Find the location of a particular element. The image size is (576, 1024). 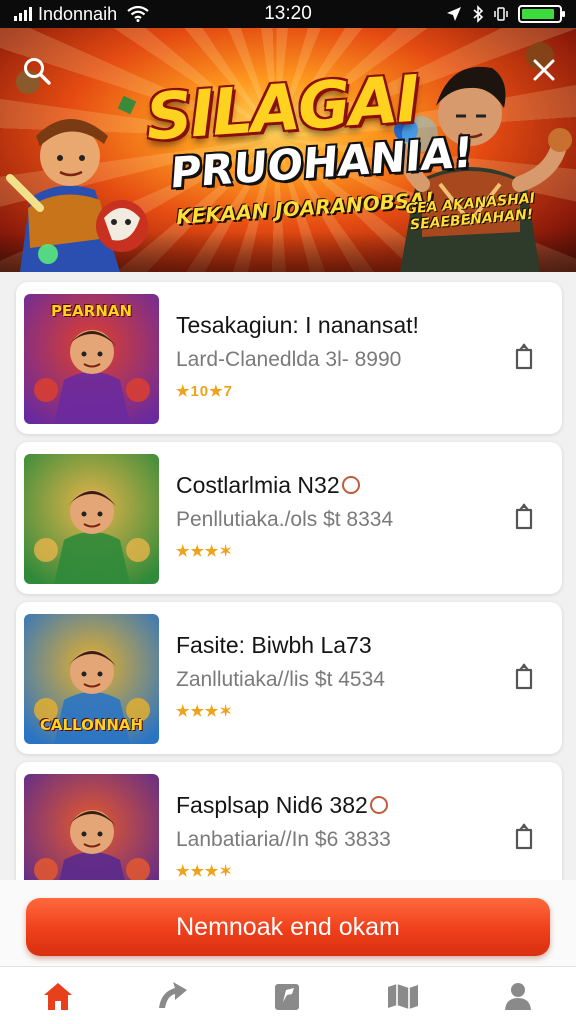

game-thumbnail: CALLONNAH is located at coordinates (91, 679).